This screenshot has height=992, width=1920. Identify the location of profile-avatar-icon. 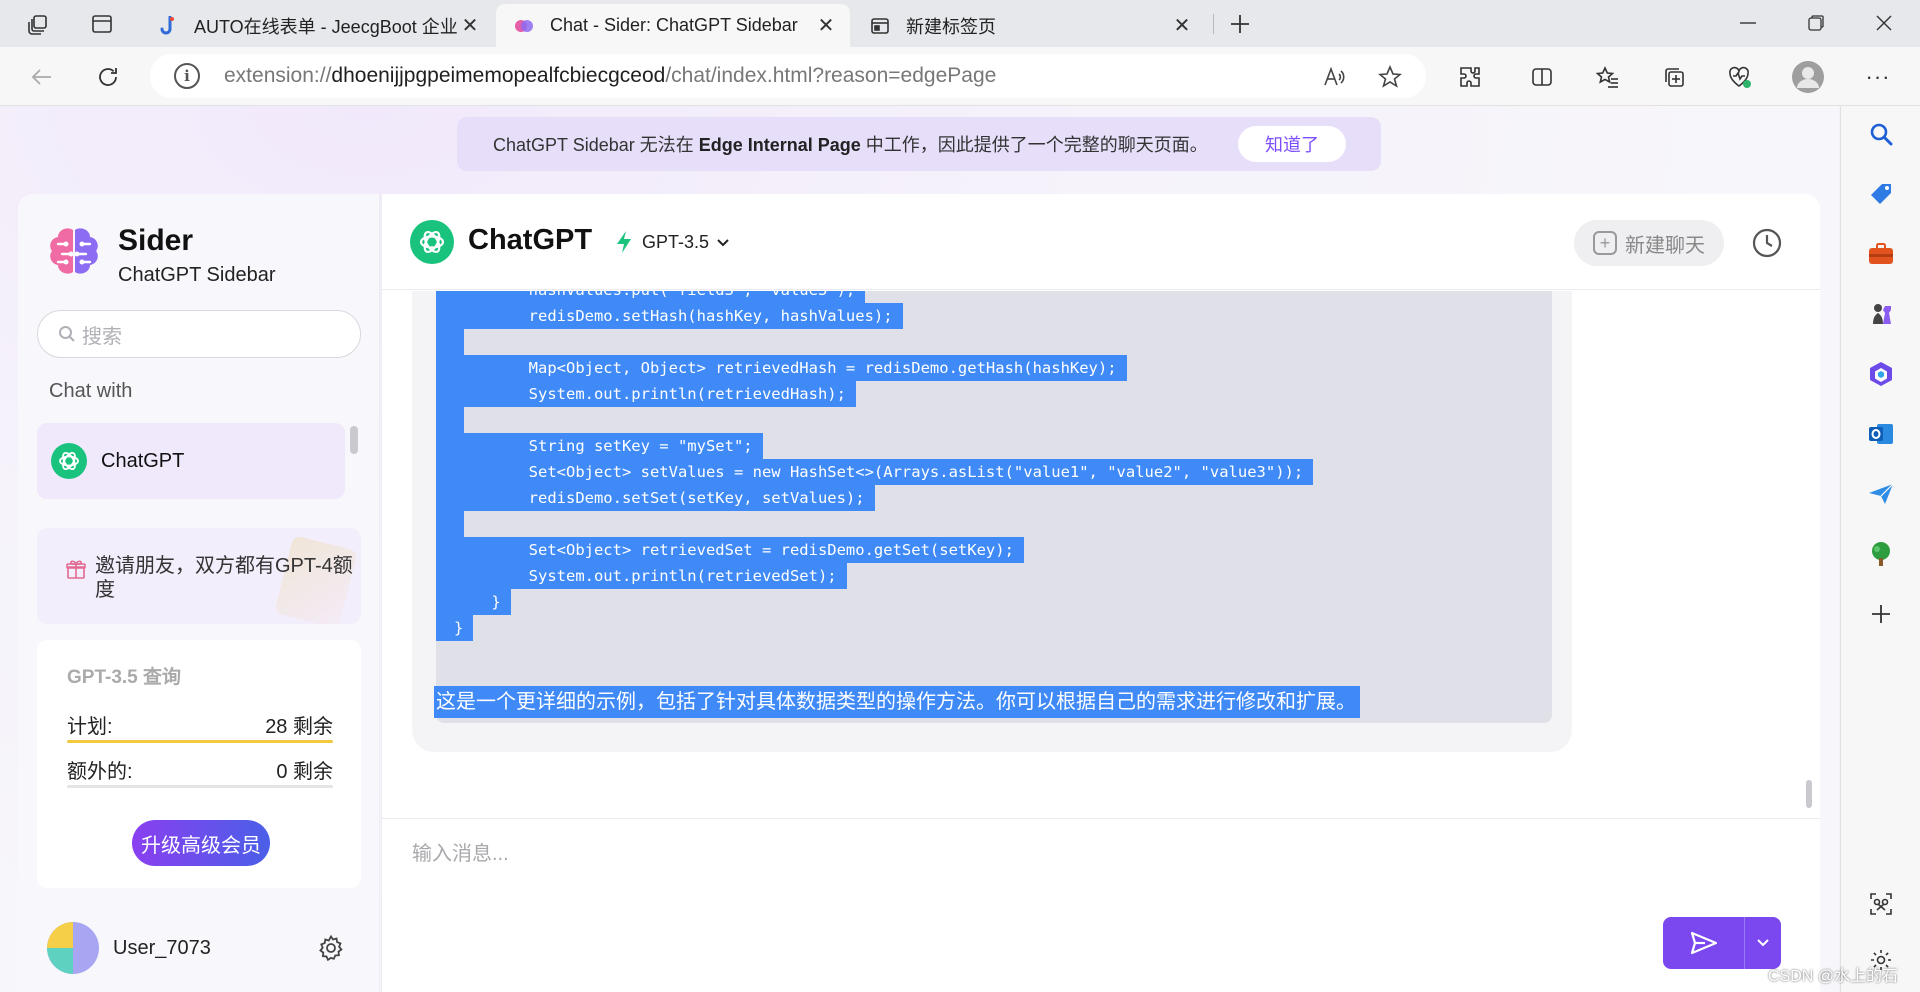
(1808, 77).